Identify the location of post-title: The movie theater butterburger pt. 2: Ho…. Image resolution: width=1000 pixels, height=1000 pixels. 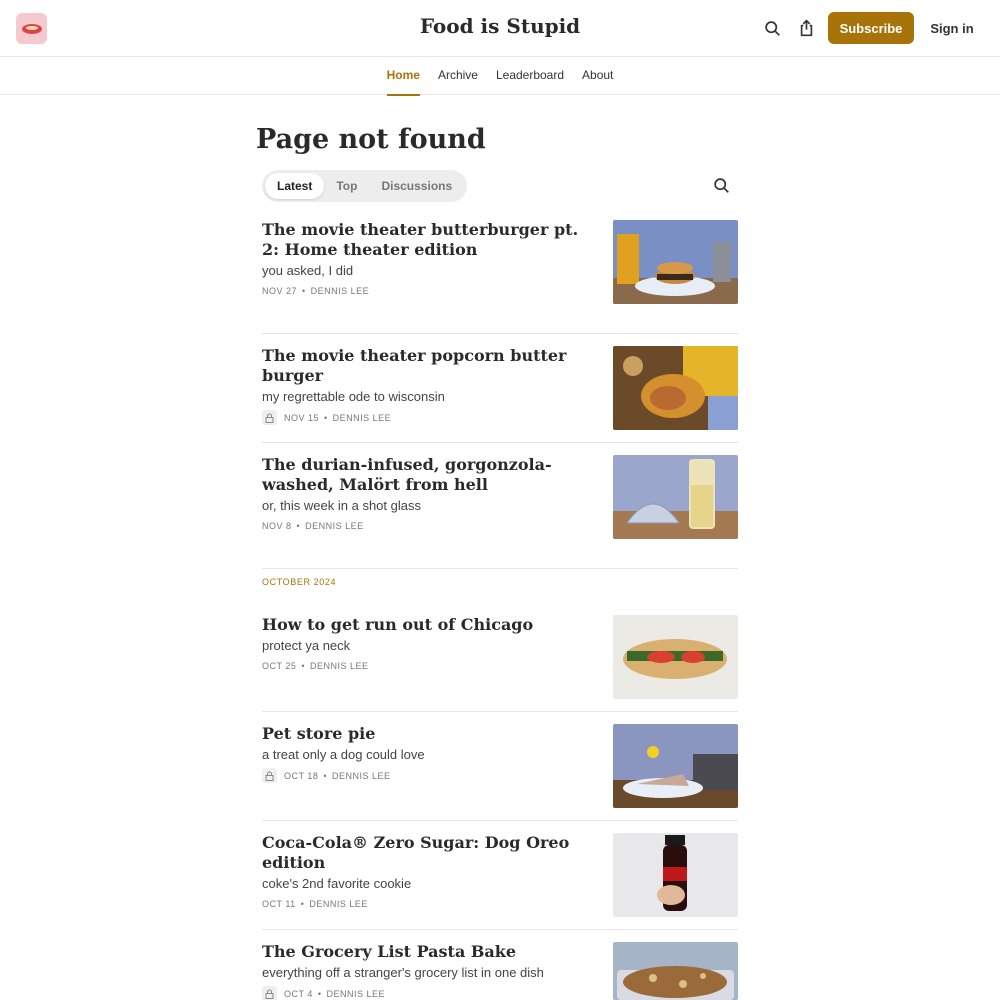
(422, 240).